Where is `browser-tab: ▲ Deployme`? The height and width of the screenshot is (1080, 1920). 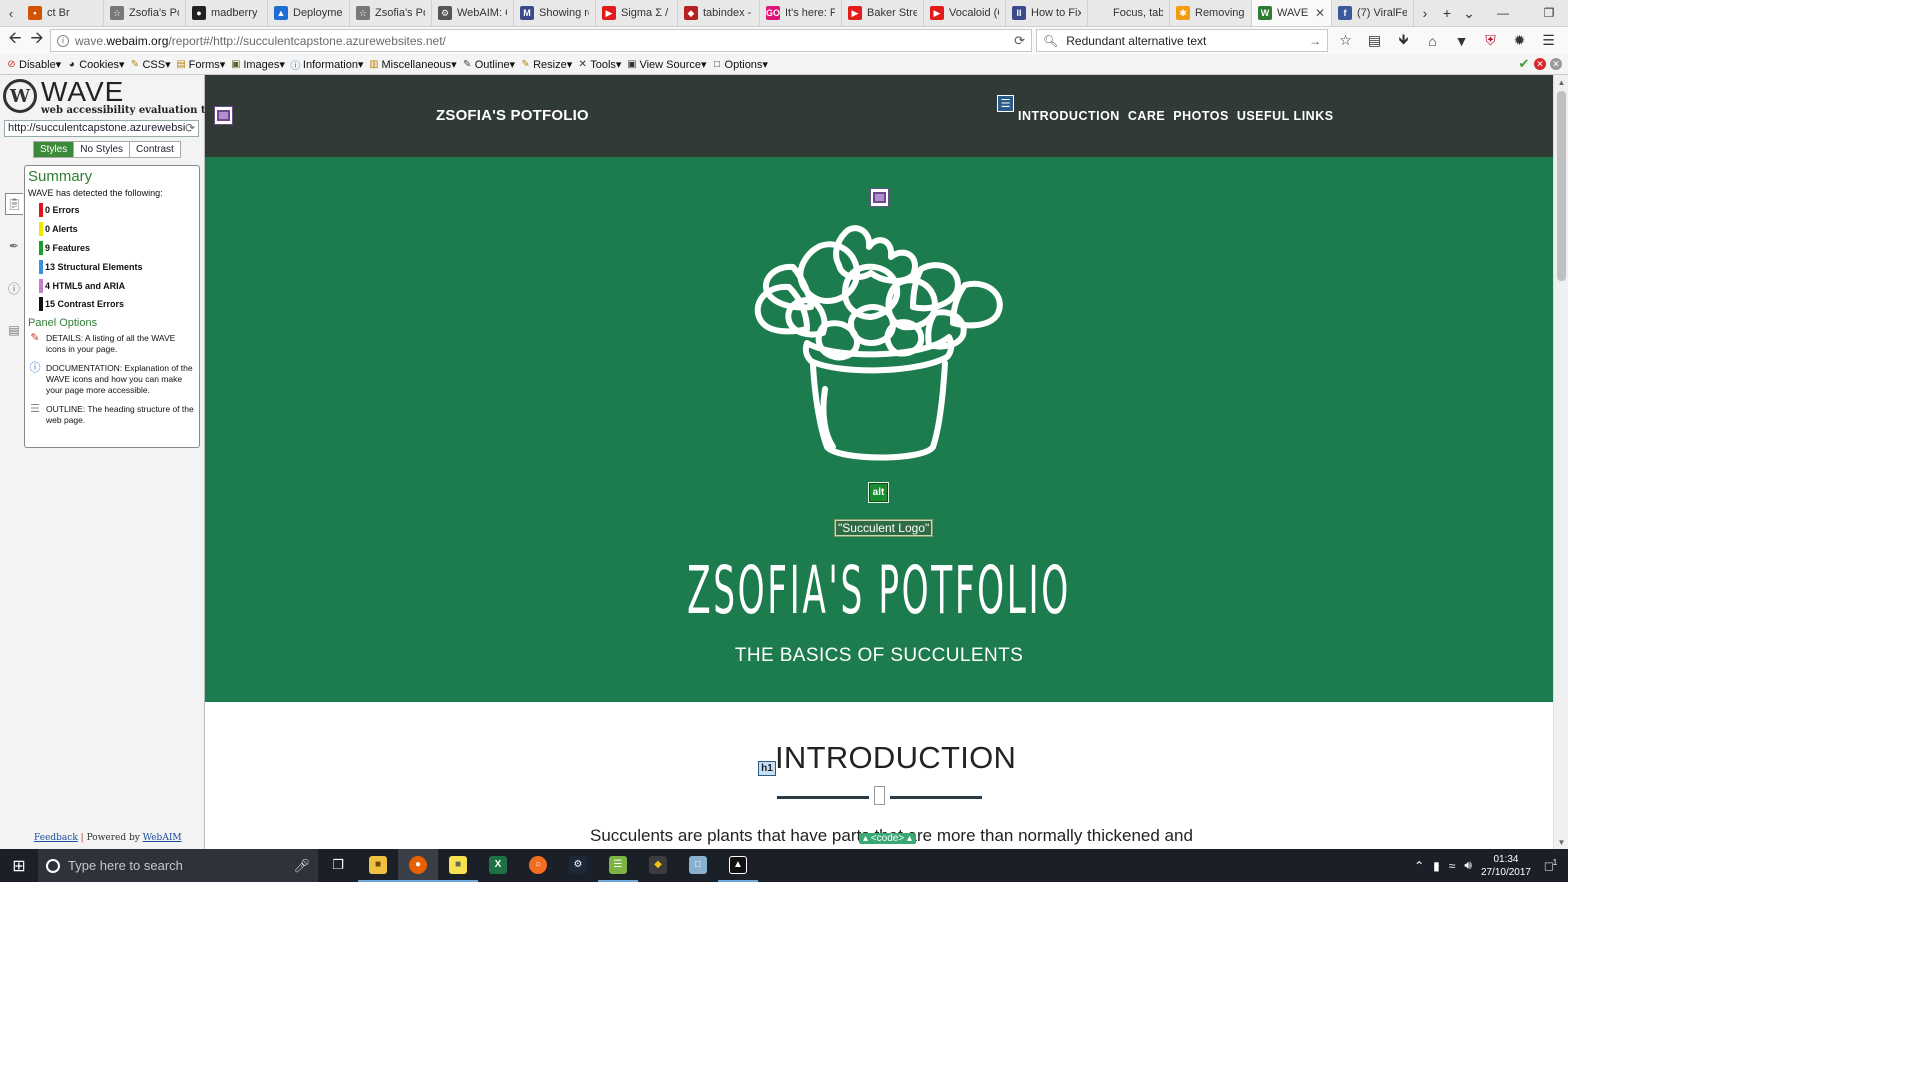 browser-tab: ▲ Deployme is located at coordinates (309, 13).